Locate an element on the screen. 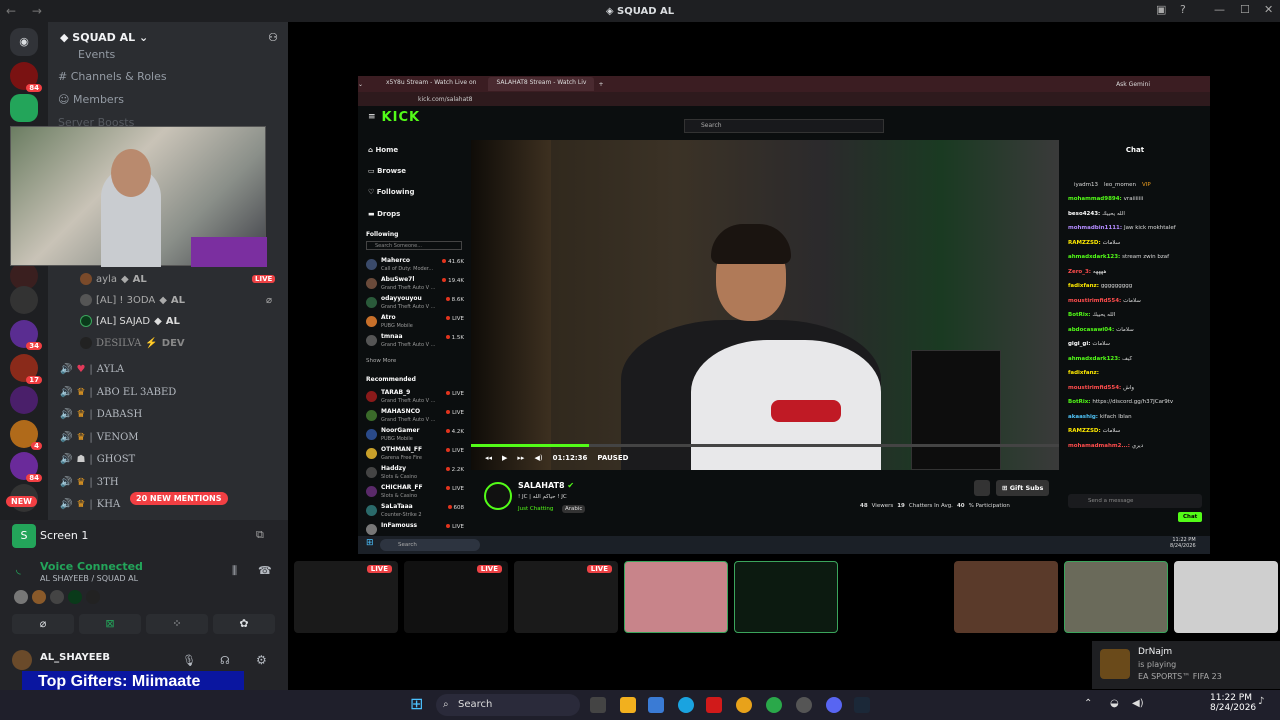 The width and height of the screenshot is (1280, 720). channel-row: NoorGamer PUBG Mobile 4.2K is located at coordinates (415, 436).